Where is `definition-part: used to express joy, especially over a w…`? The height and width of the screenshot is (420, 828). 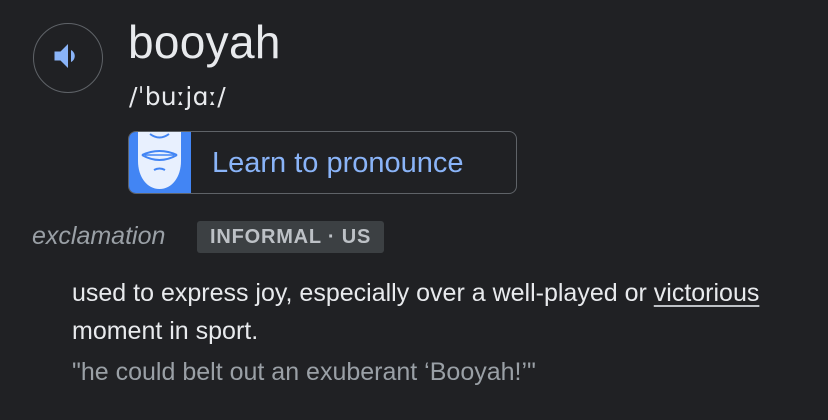 definition-part: used to express joy, especially over a w… is located at coordinates (363, 293).